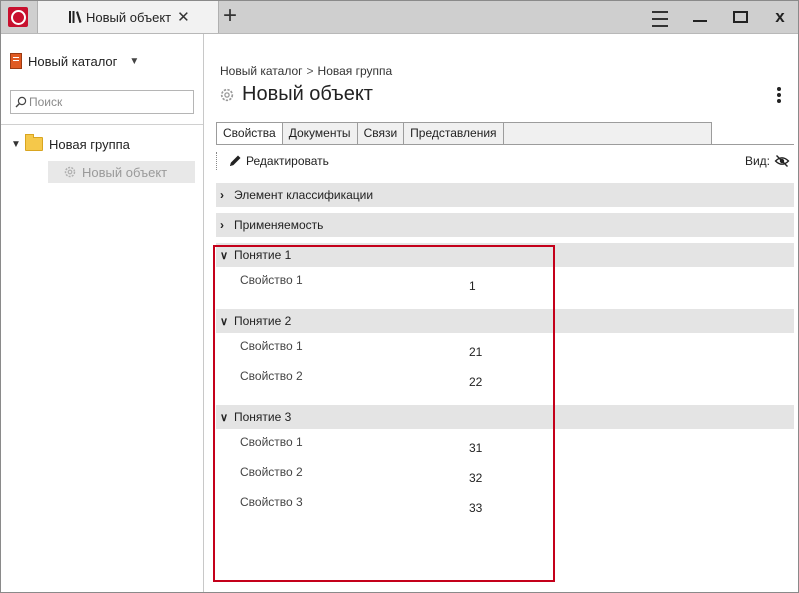 The width and height of the screenshot is (799, 593). I want to click on catalog-book-icon, so click(16, 61).